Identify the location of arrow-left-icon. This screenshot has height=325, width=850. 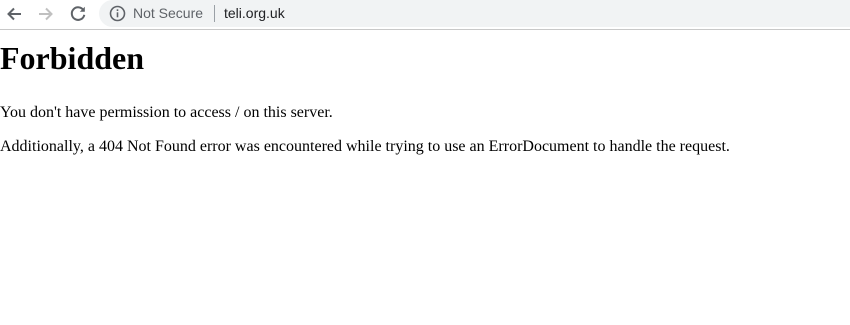
(14, 14).